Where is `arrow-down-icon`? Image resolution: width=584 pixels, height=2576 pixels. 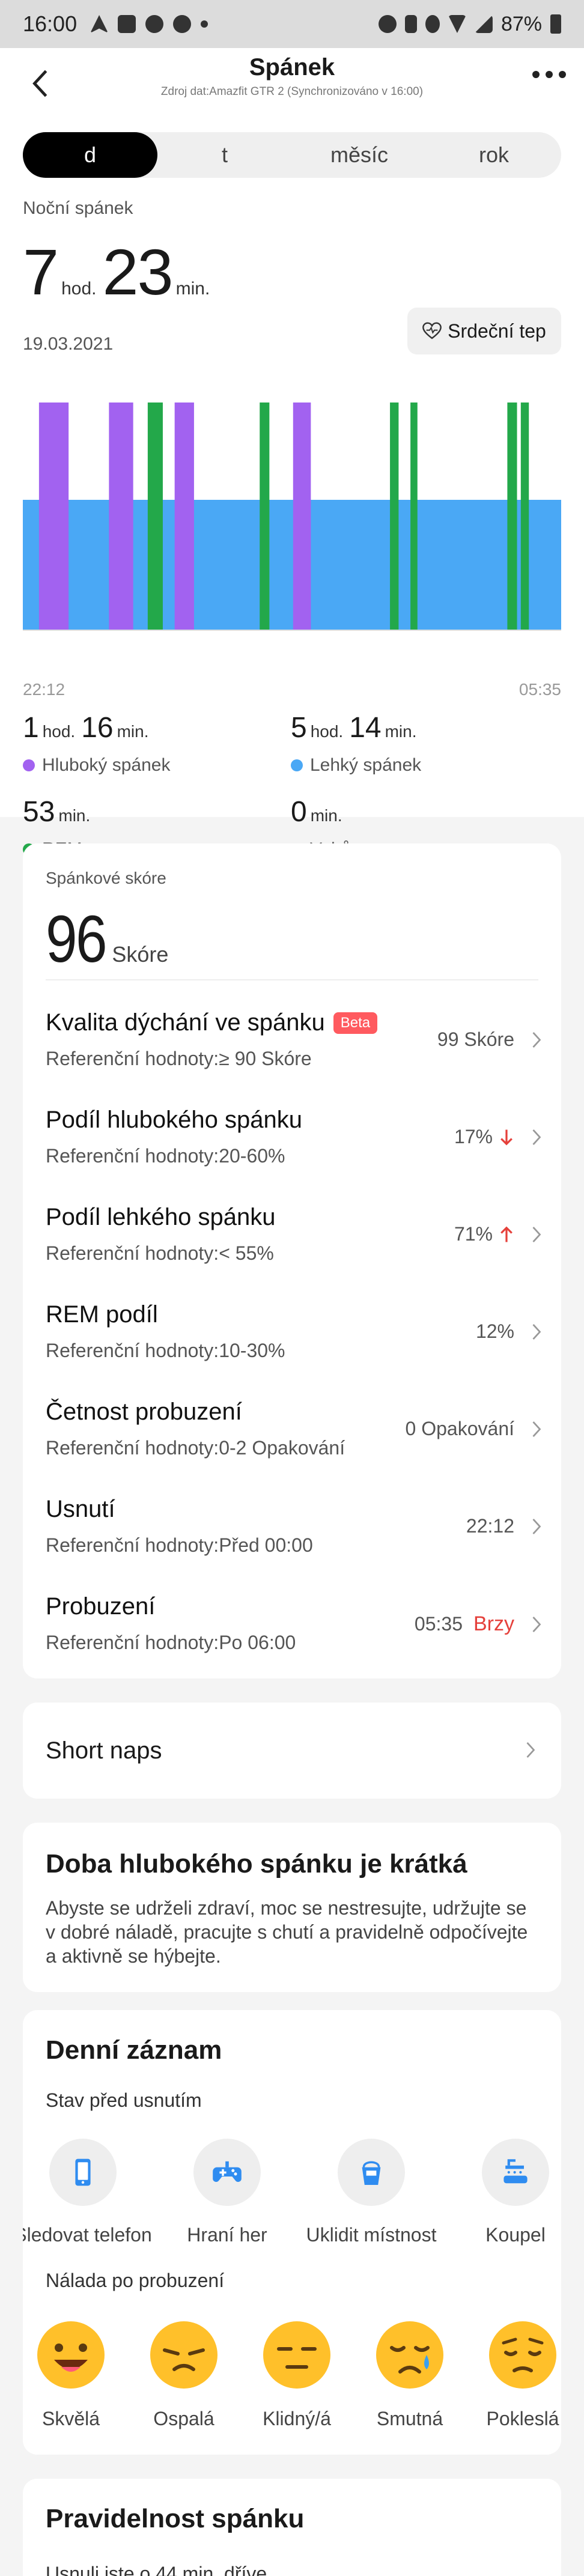
arrow-down-icon is located at coordinates (506, 1137).